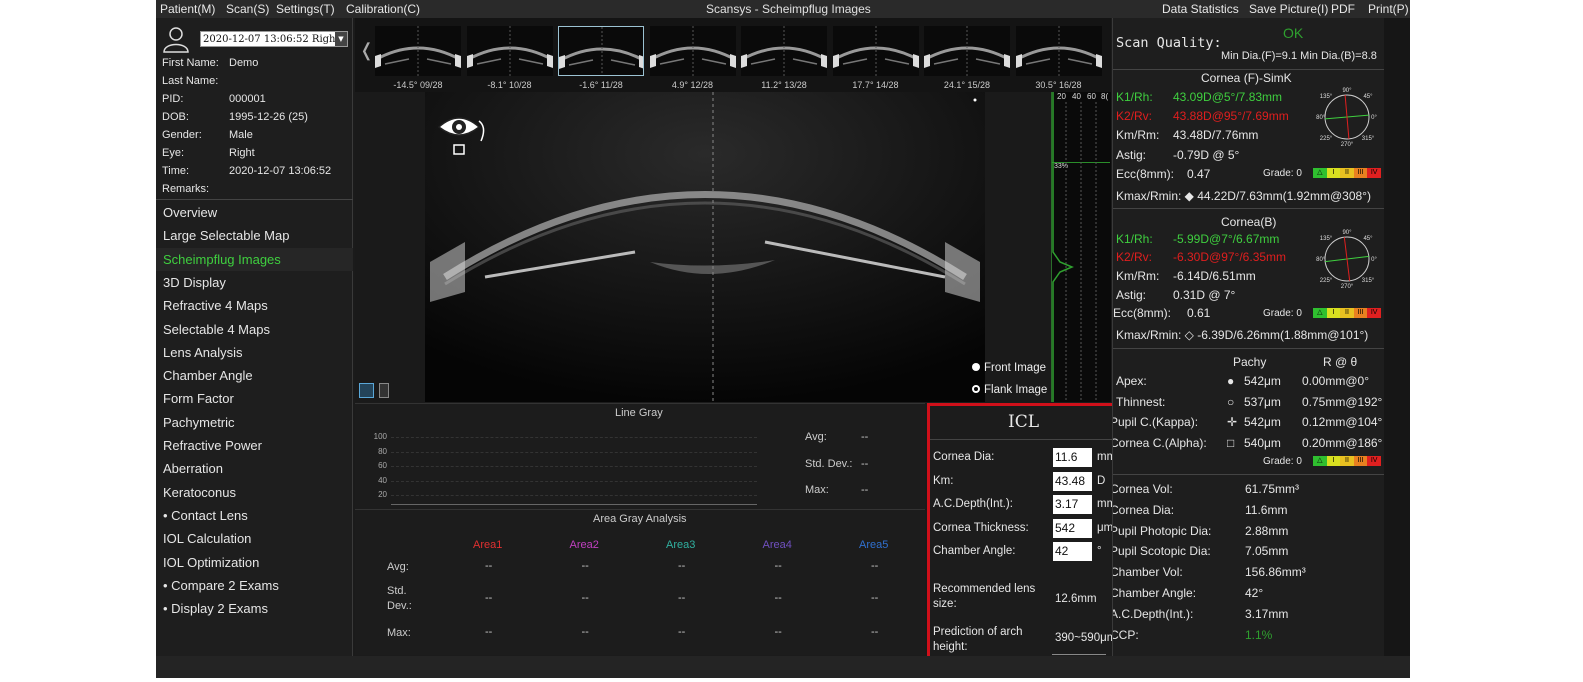  I want to click on pachy-row-r-theta: 0.20mm@186°, so click(1342, 442).